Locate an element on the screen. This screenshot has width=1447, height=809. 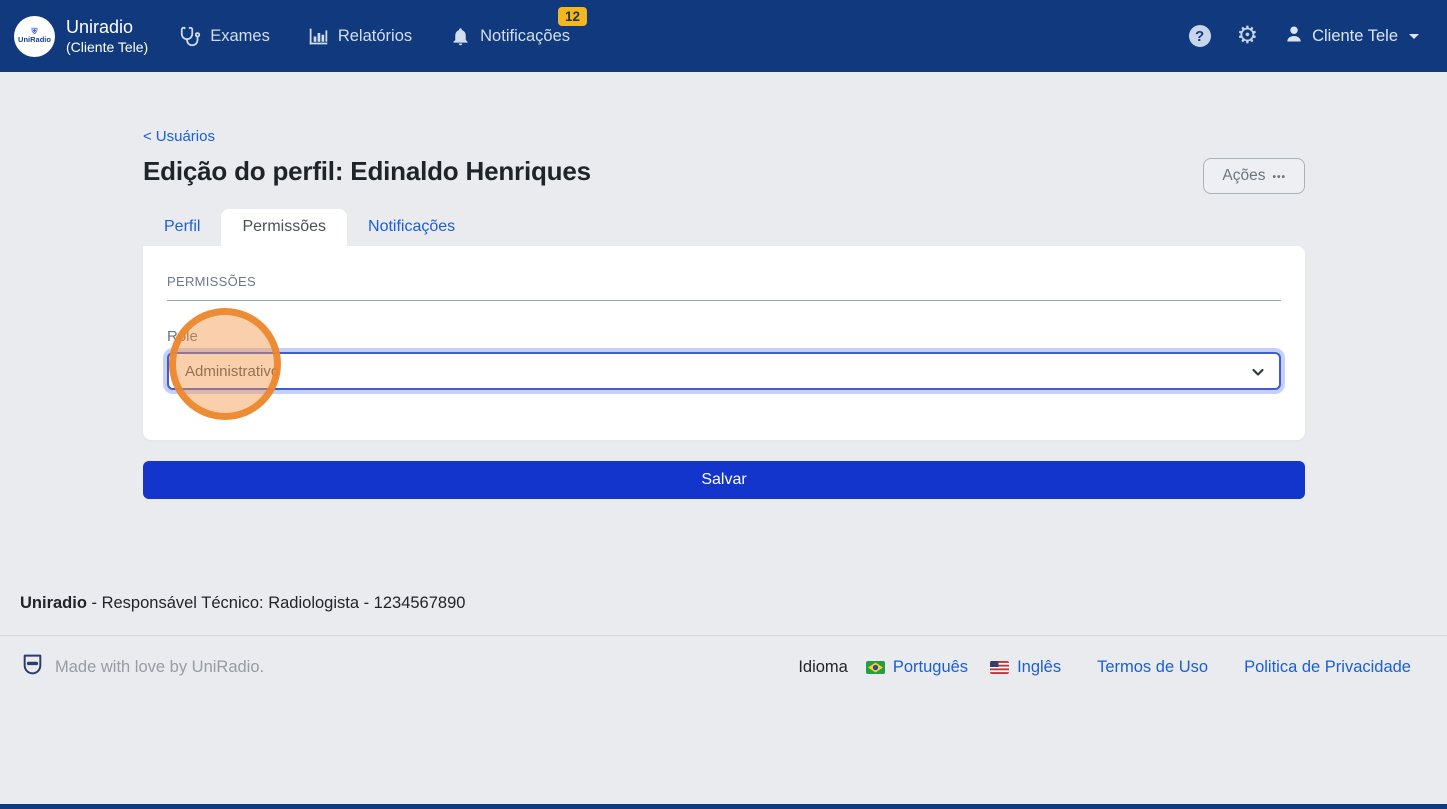
notification-count-badge: 12 is located at coordinates (572, 16).